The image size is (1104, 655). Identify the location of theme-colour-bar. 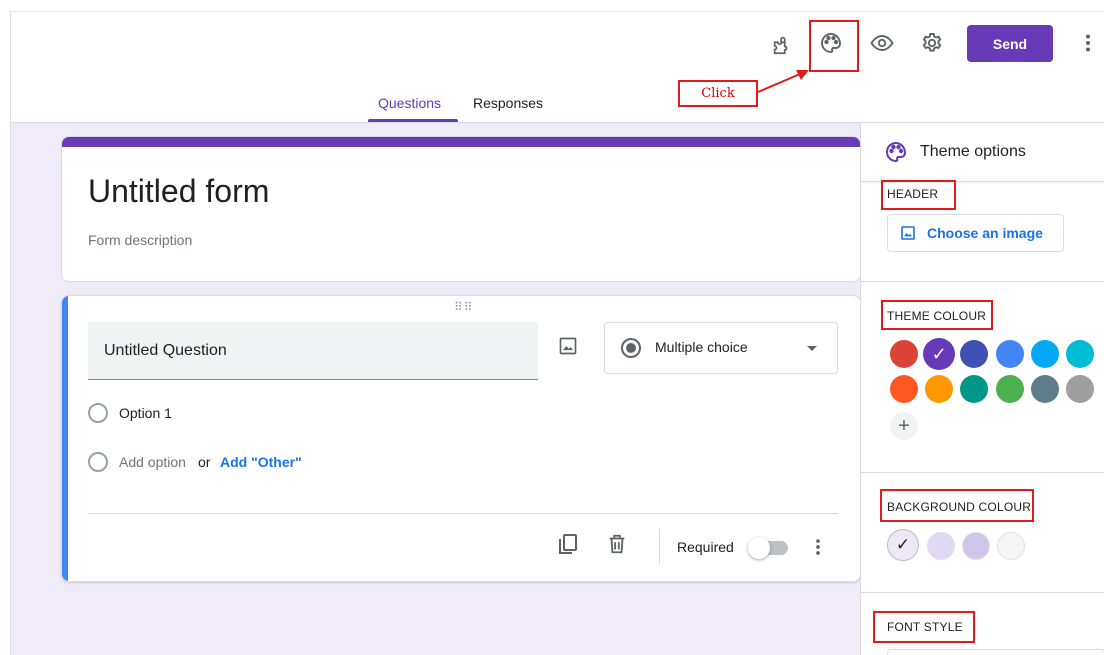
(461, 142).